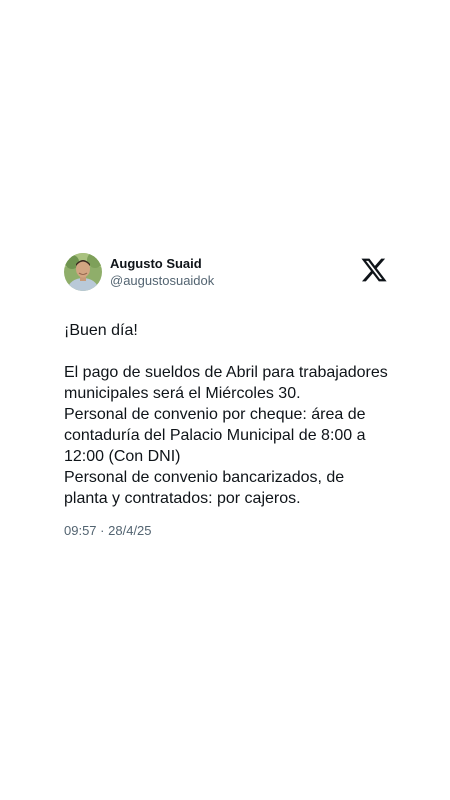  I want to click on tweet-header: Augusto Suaid @augustosuaidok, so click(226, 272).